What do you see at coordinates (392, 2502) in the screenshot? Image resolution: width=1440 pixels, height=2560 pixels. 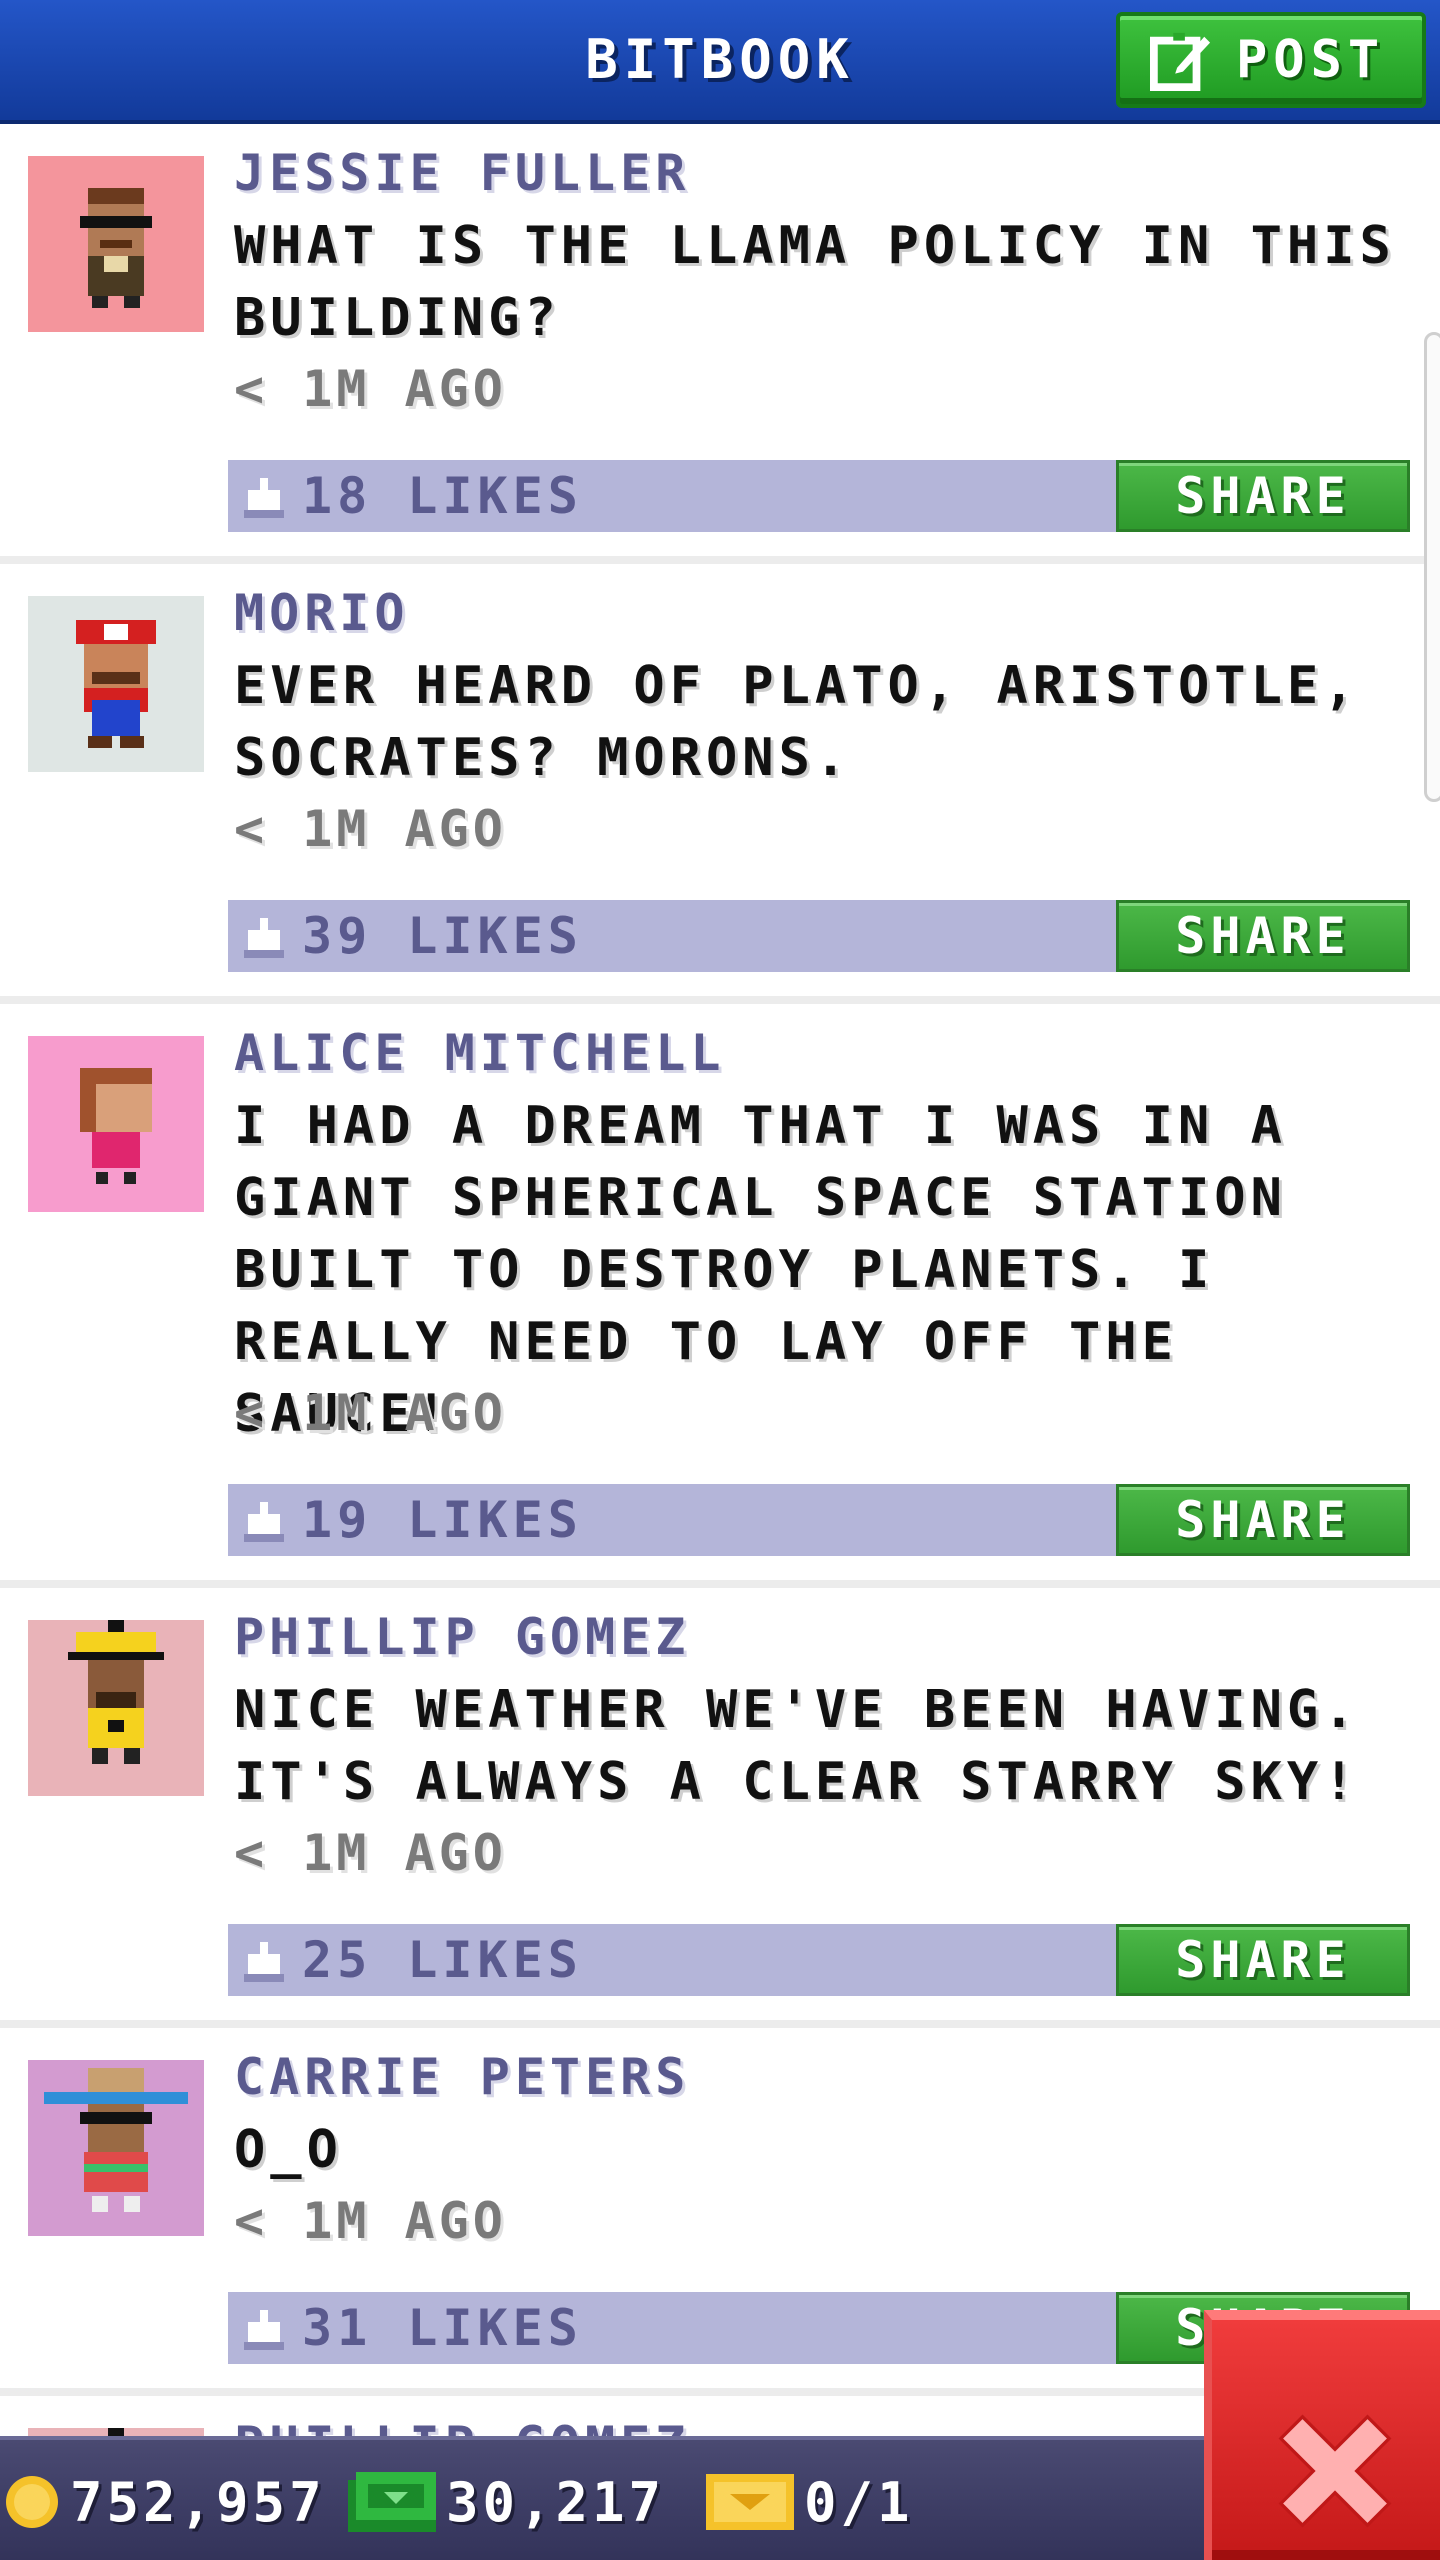 I see `bux-icon` at bounding box center [392, 2502].